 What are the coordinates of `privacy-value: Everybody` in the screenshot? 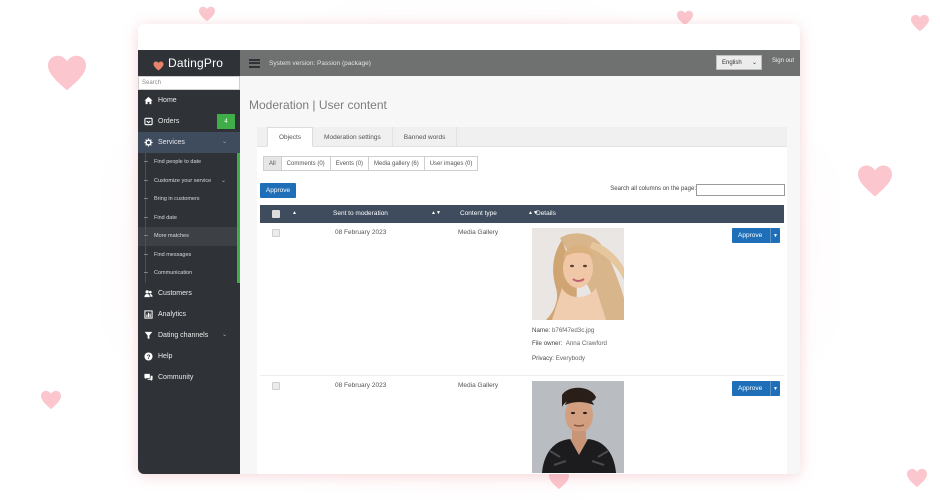 It's located at (570, 358).